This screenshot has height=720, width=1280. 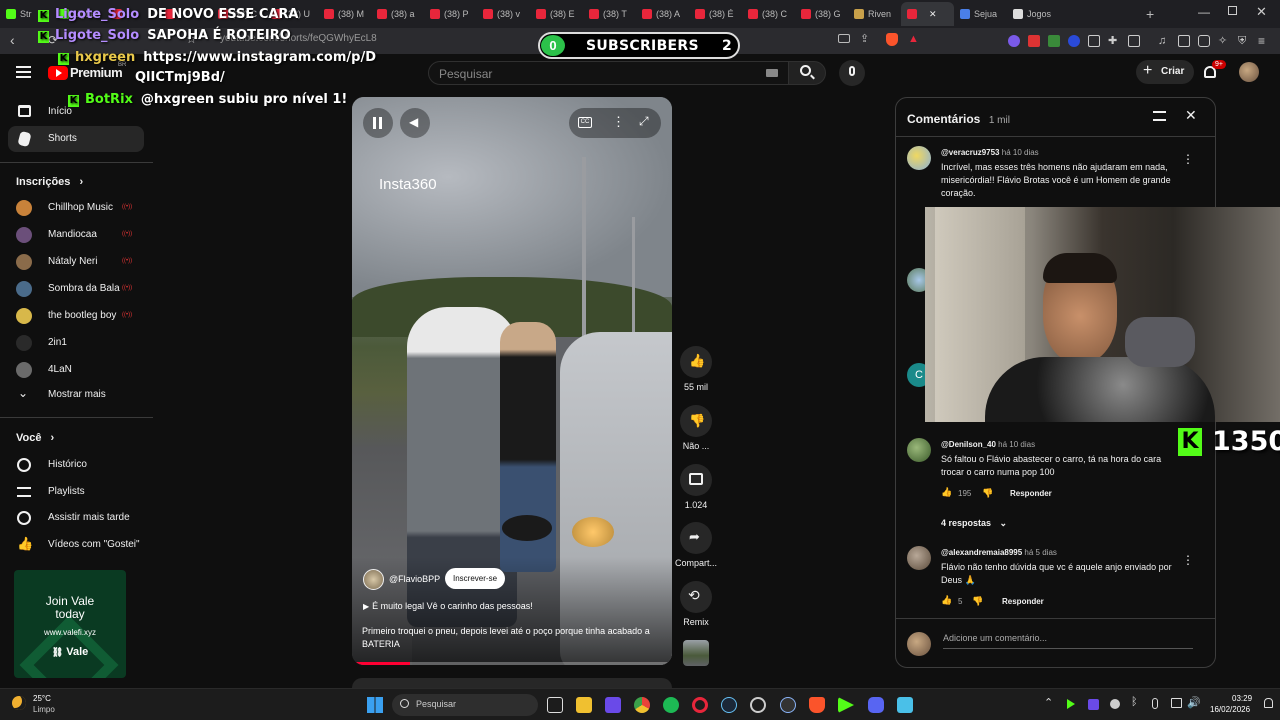 What do you see at coordinates (344, 14) in the screenshot?
I see `browser-tab: (38) M` at bounding box center [344, 14].